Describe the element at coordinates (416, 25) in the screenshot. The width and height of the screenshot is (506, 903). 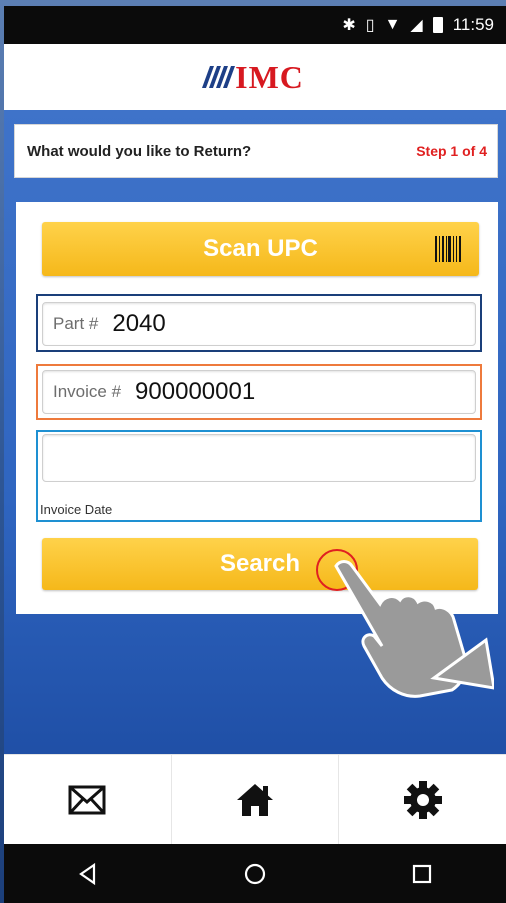
I see `signal-icon: ◢` at that location.